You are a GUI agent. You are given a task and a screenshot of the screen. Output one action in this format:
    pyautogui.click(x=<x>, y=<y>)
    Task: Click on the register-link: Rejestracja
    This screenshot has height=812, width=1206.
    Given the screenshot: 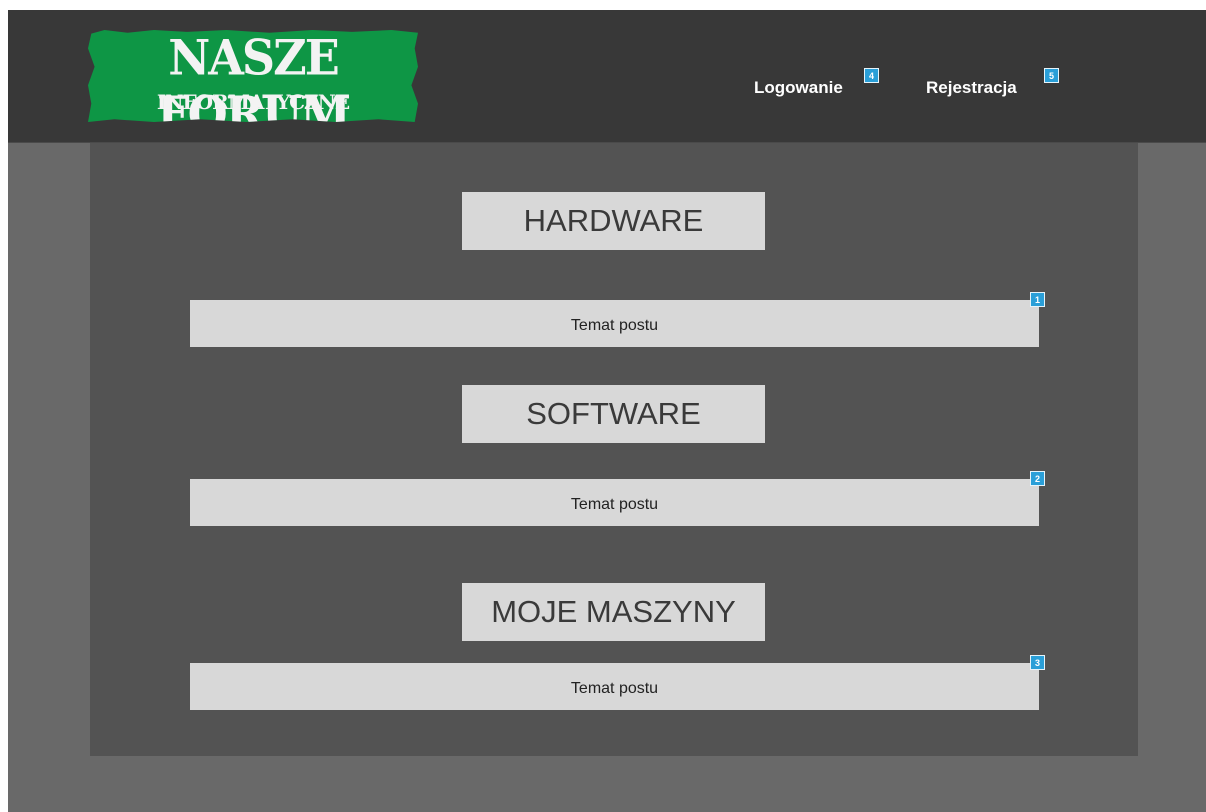 What is the action you would take?
    pyautogui.click(x=971, y=88)
    